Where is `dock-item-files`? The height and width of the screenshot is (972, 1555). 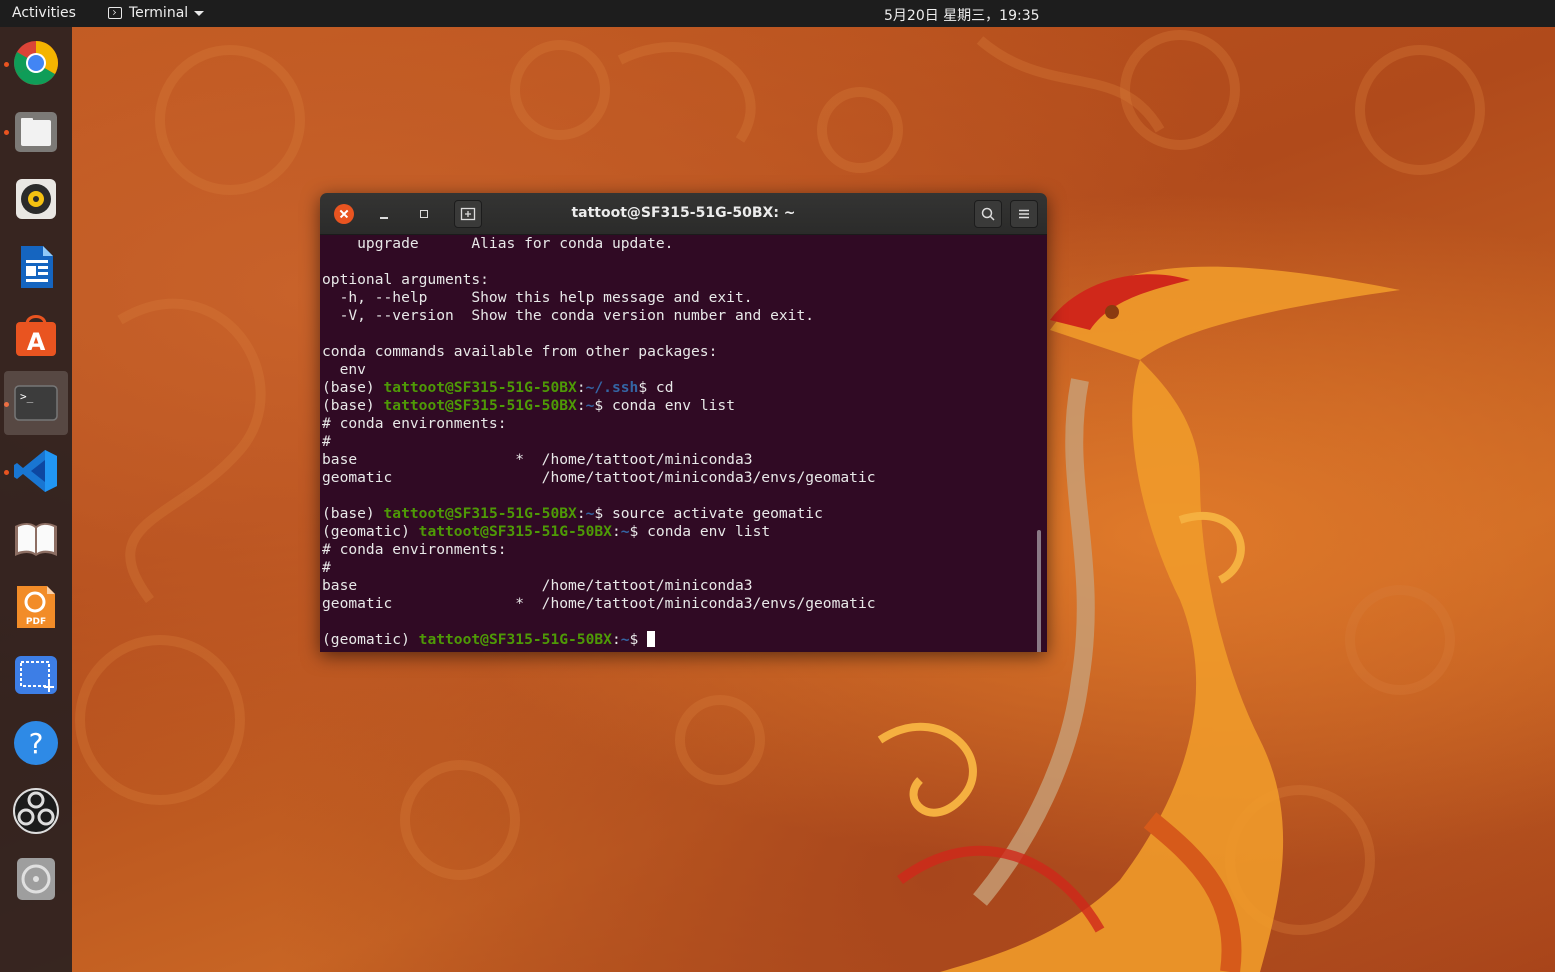
dock-item-files is located at coordinates (36, 131).